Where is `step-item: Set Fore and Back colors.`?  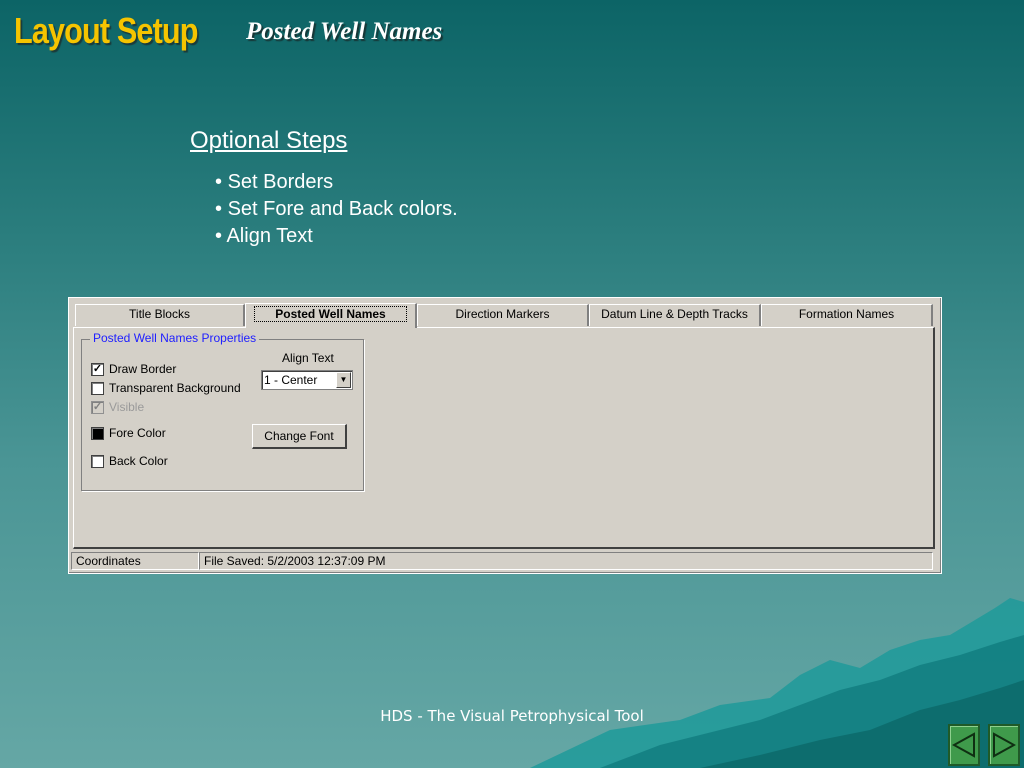 step-item: Set Fore and Back colors. is located at coordinates (336, 209).